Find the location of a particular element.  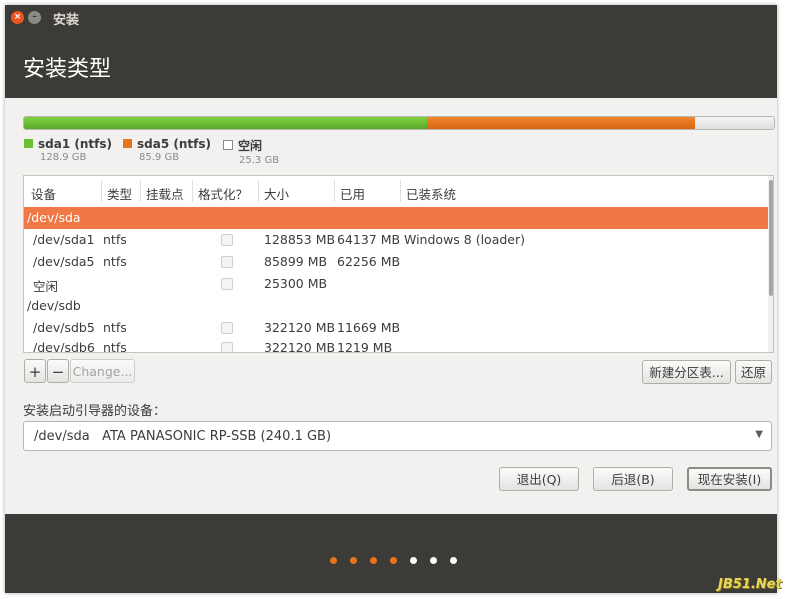

column-header-used: 已用 is located at coordinates (352, 193).